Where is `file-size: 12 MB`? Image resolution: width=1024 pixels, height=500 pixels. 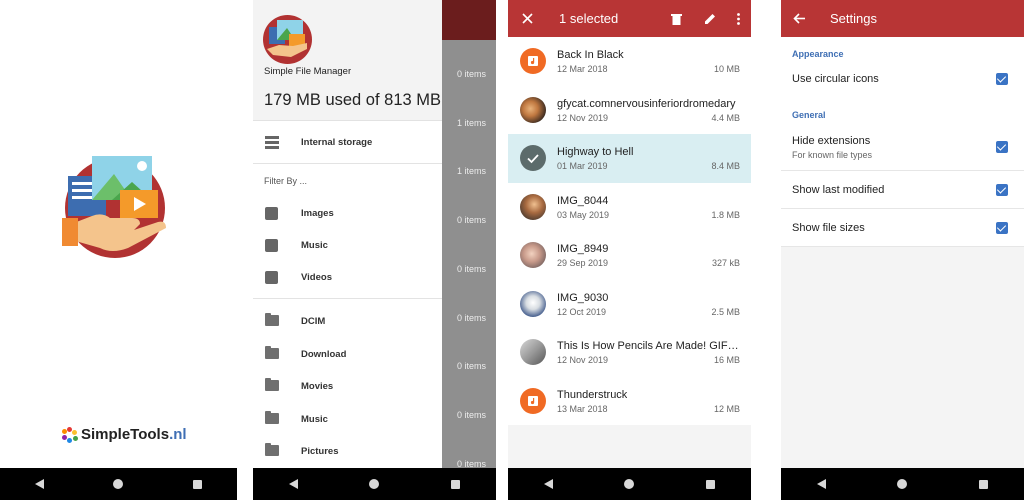
file-size: 12 MB is located at coordinates (726, 408).